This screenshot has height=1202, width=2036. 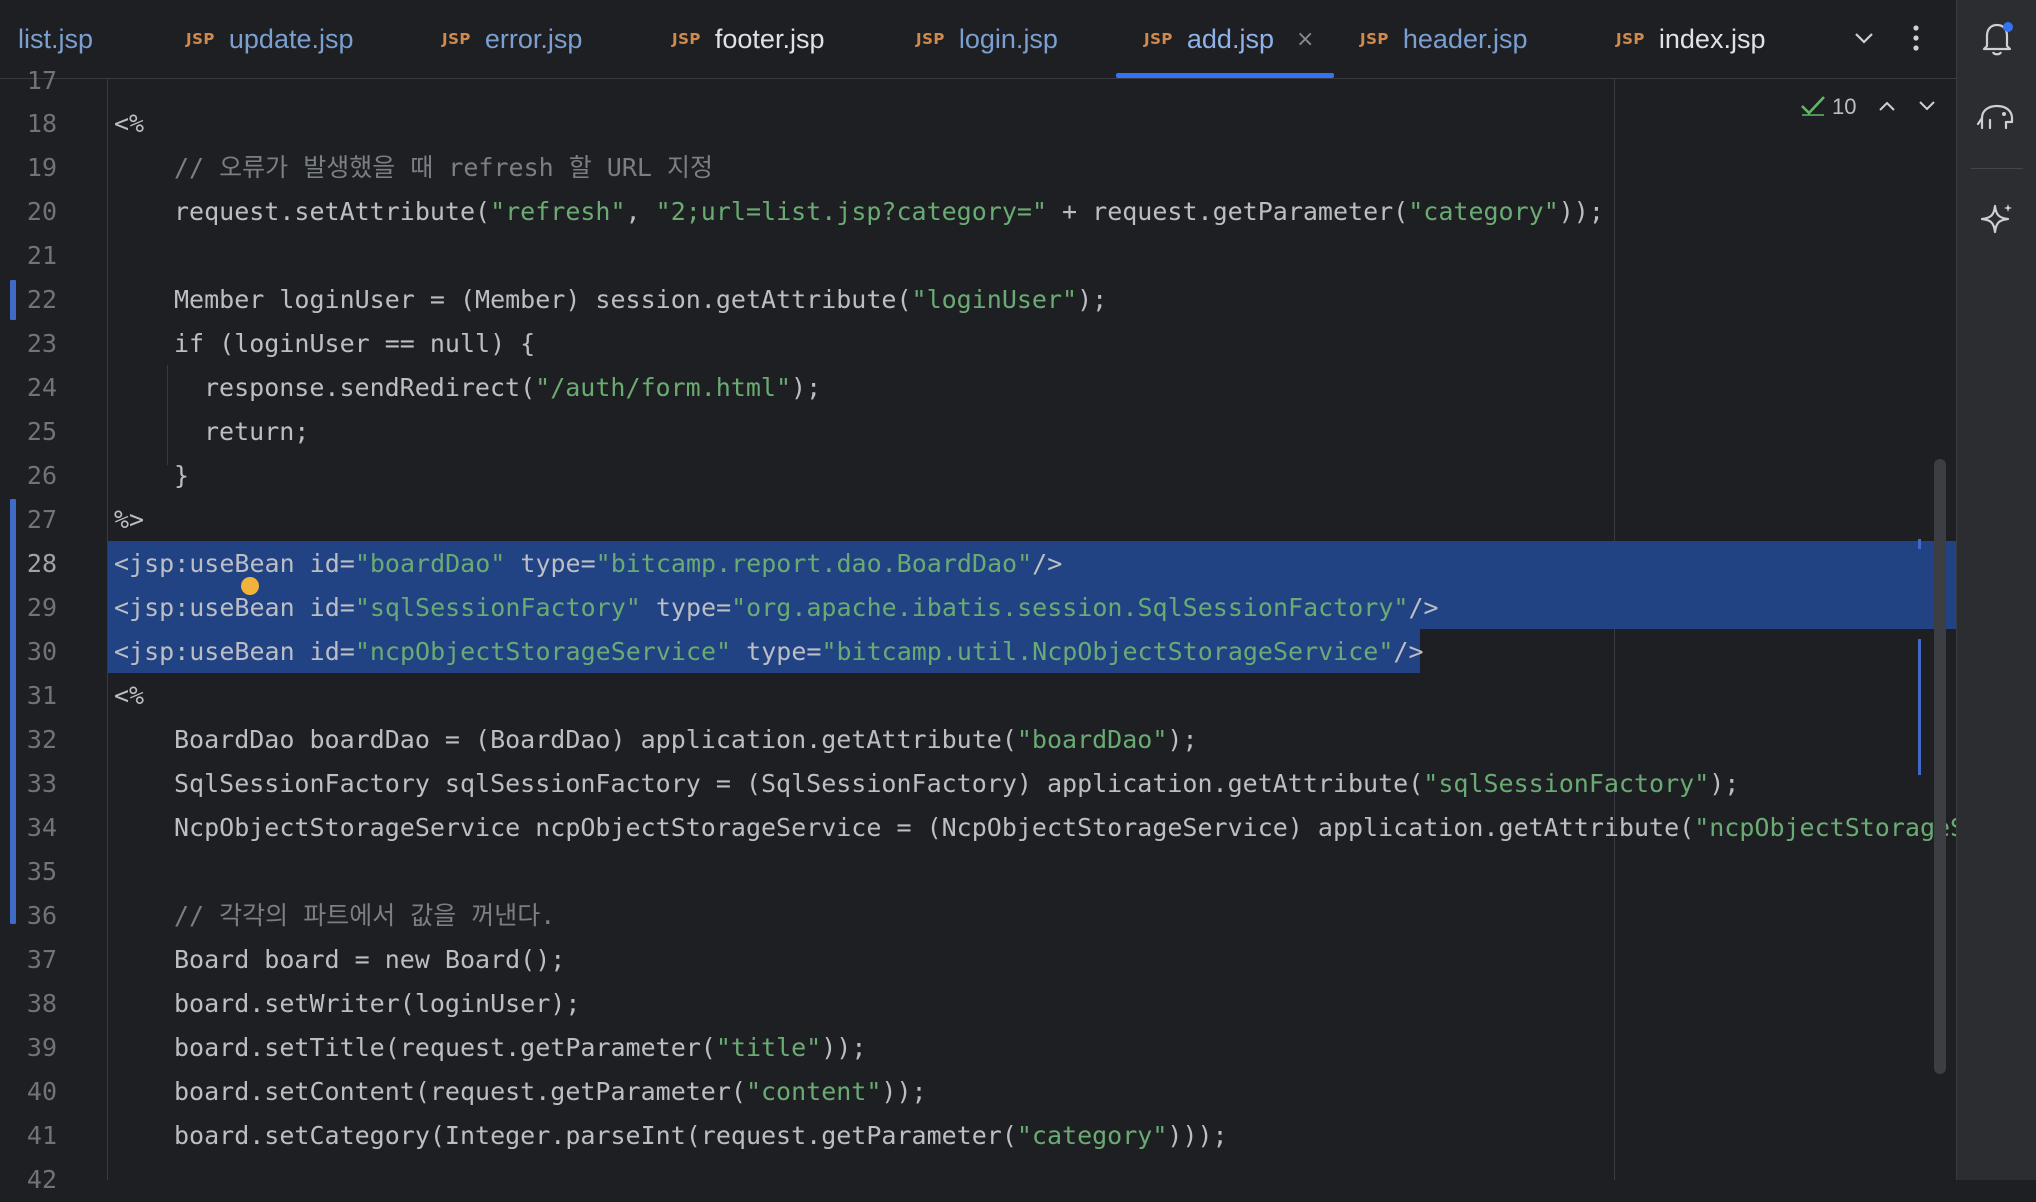 What do you see at coordinates (1916, 38) in the screenshot?
I see `more-icon` at bounding box center [1916, 38].